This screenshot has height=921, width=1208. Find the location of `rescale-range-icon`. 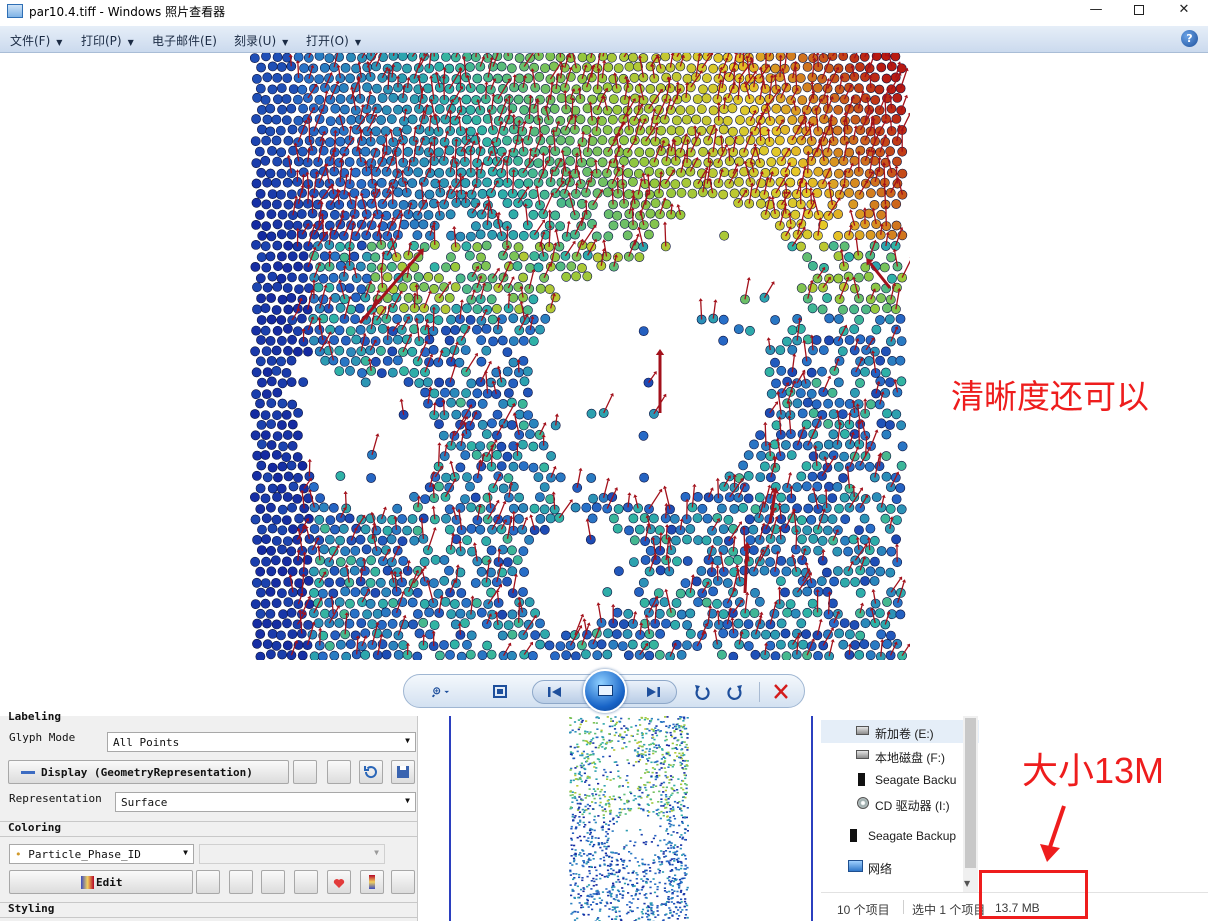

rescale-range-icon is located at coordinates (241, 882).